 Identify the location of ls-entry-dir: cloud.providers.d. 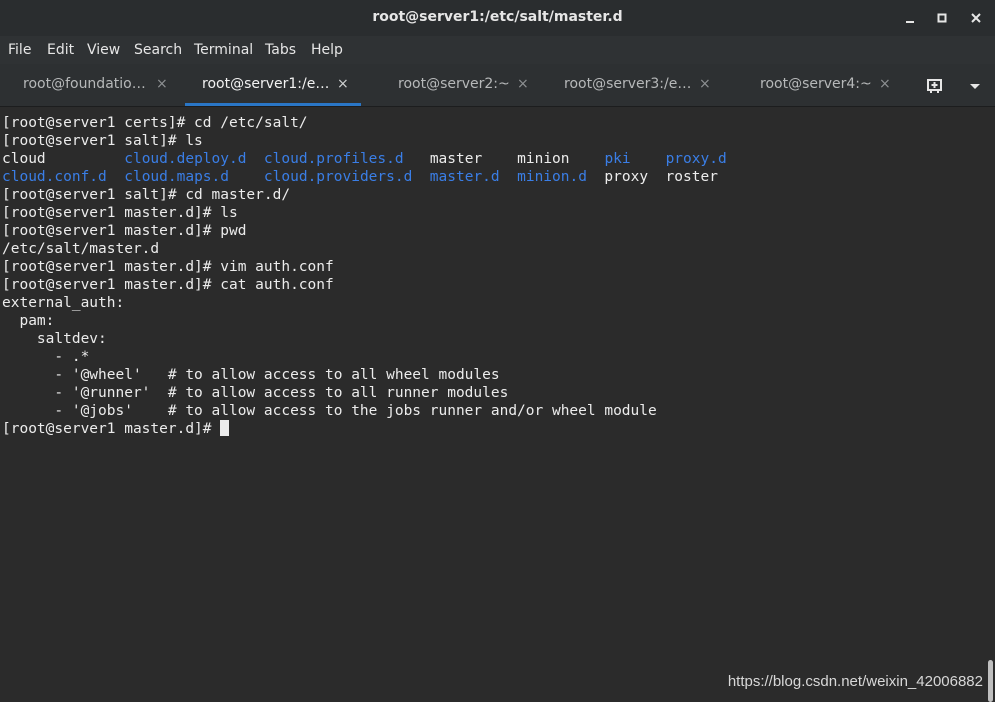
(338, 177).